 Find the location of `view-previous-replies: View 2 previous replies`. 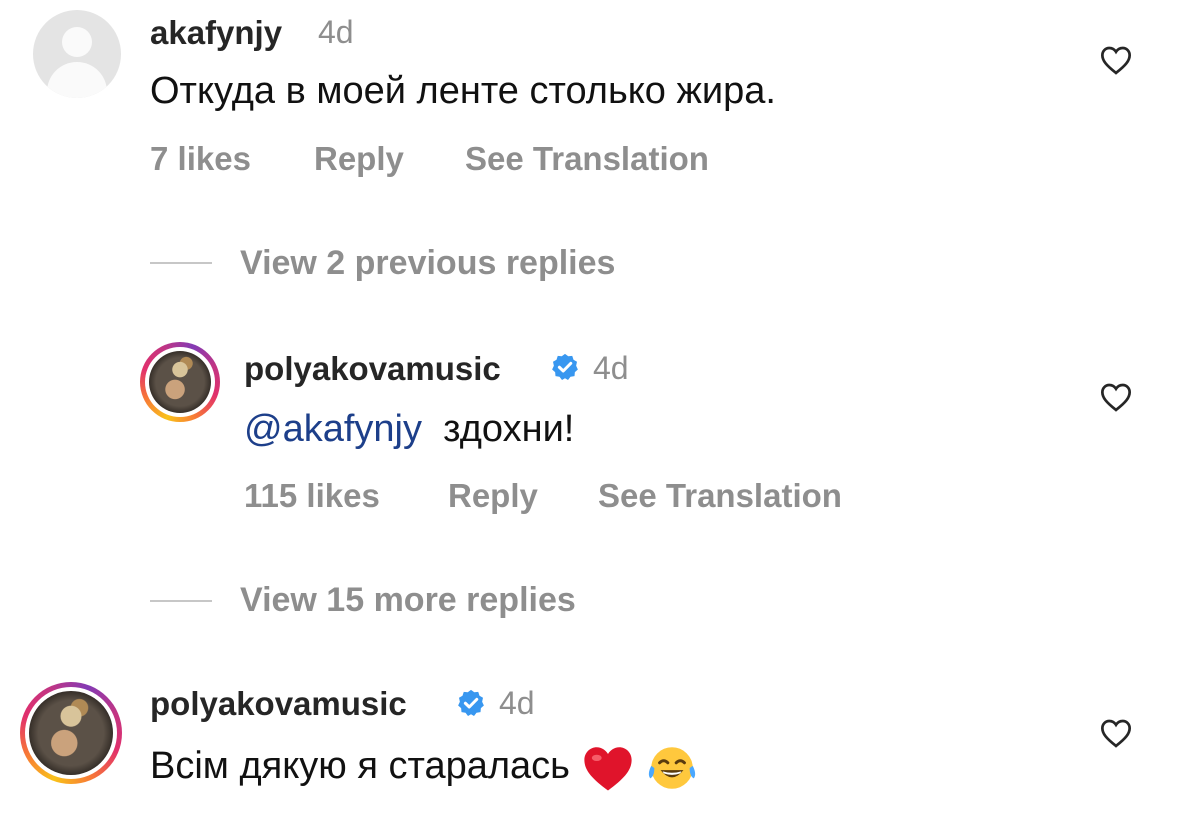

view-previous-replies: View 2 previous replies is located at coordinates (427, 263).